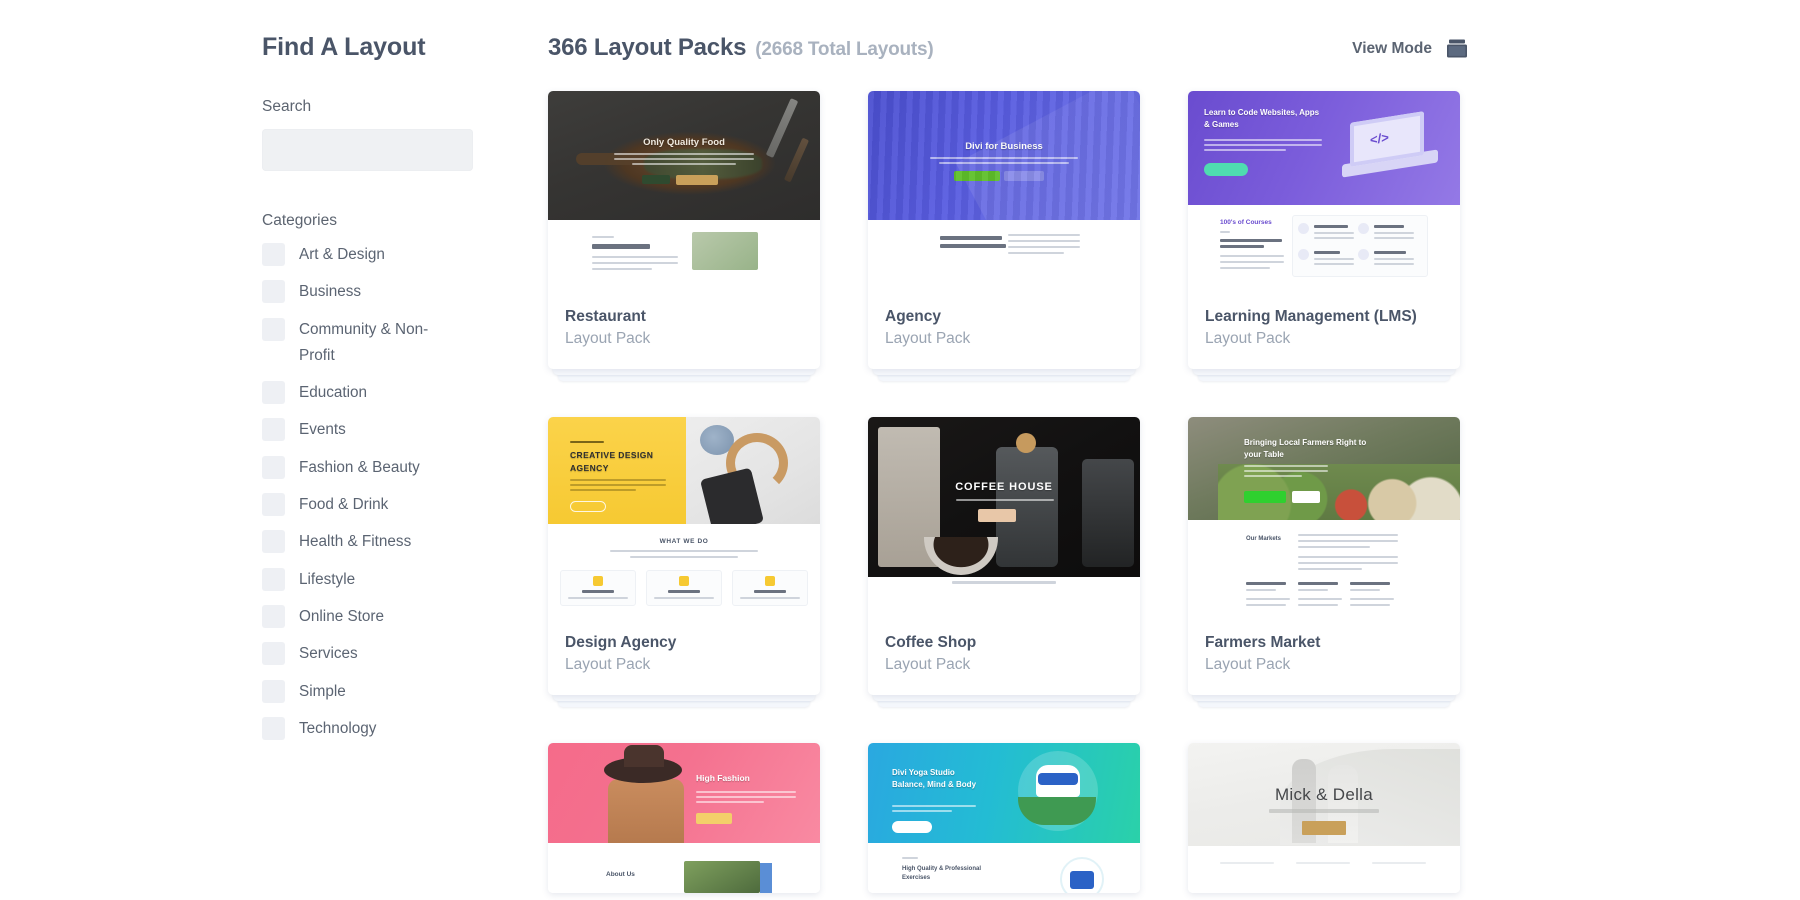 The height and width of the screenshot is (900, 1800). I want to click on thumbnail-body-heading: High Quality & Professional Exercises, so click(942, 873).